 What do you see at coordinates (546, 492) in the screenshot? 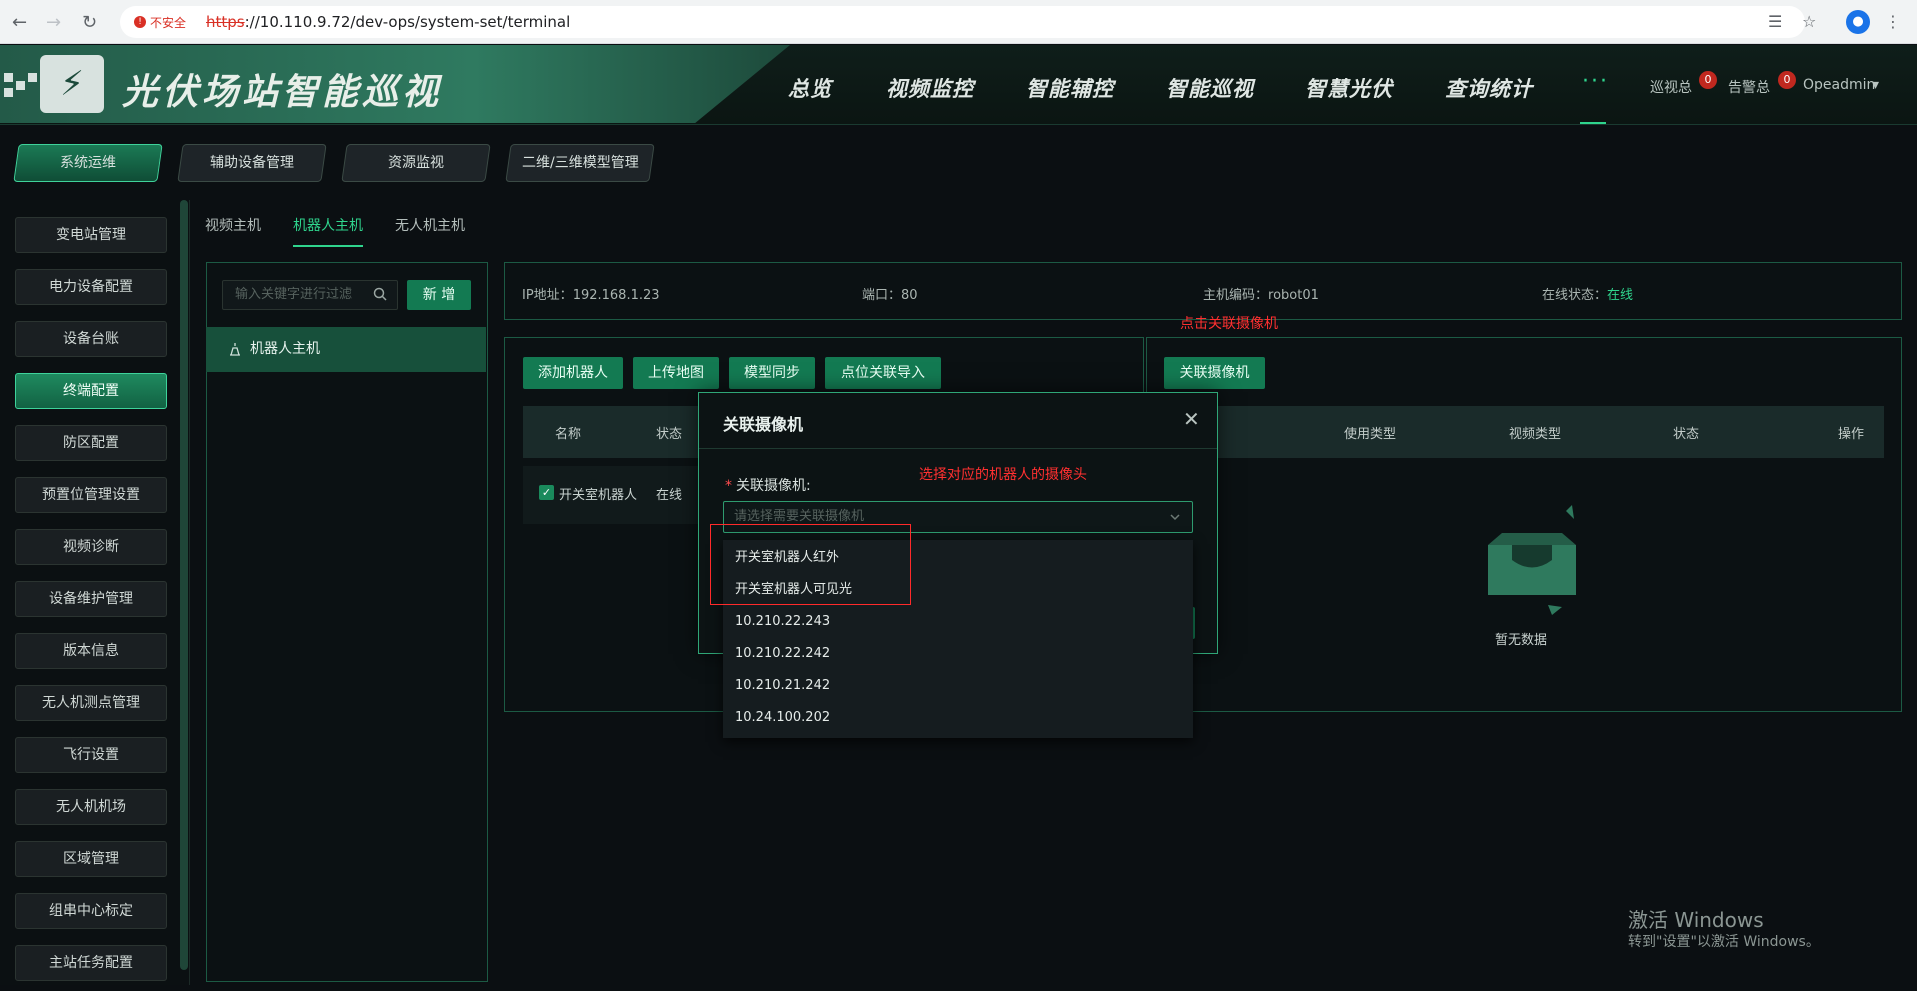
I see `row-checkbox: ✓` at bounding box center [546, 492].